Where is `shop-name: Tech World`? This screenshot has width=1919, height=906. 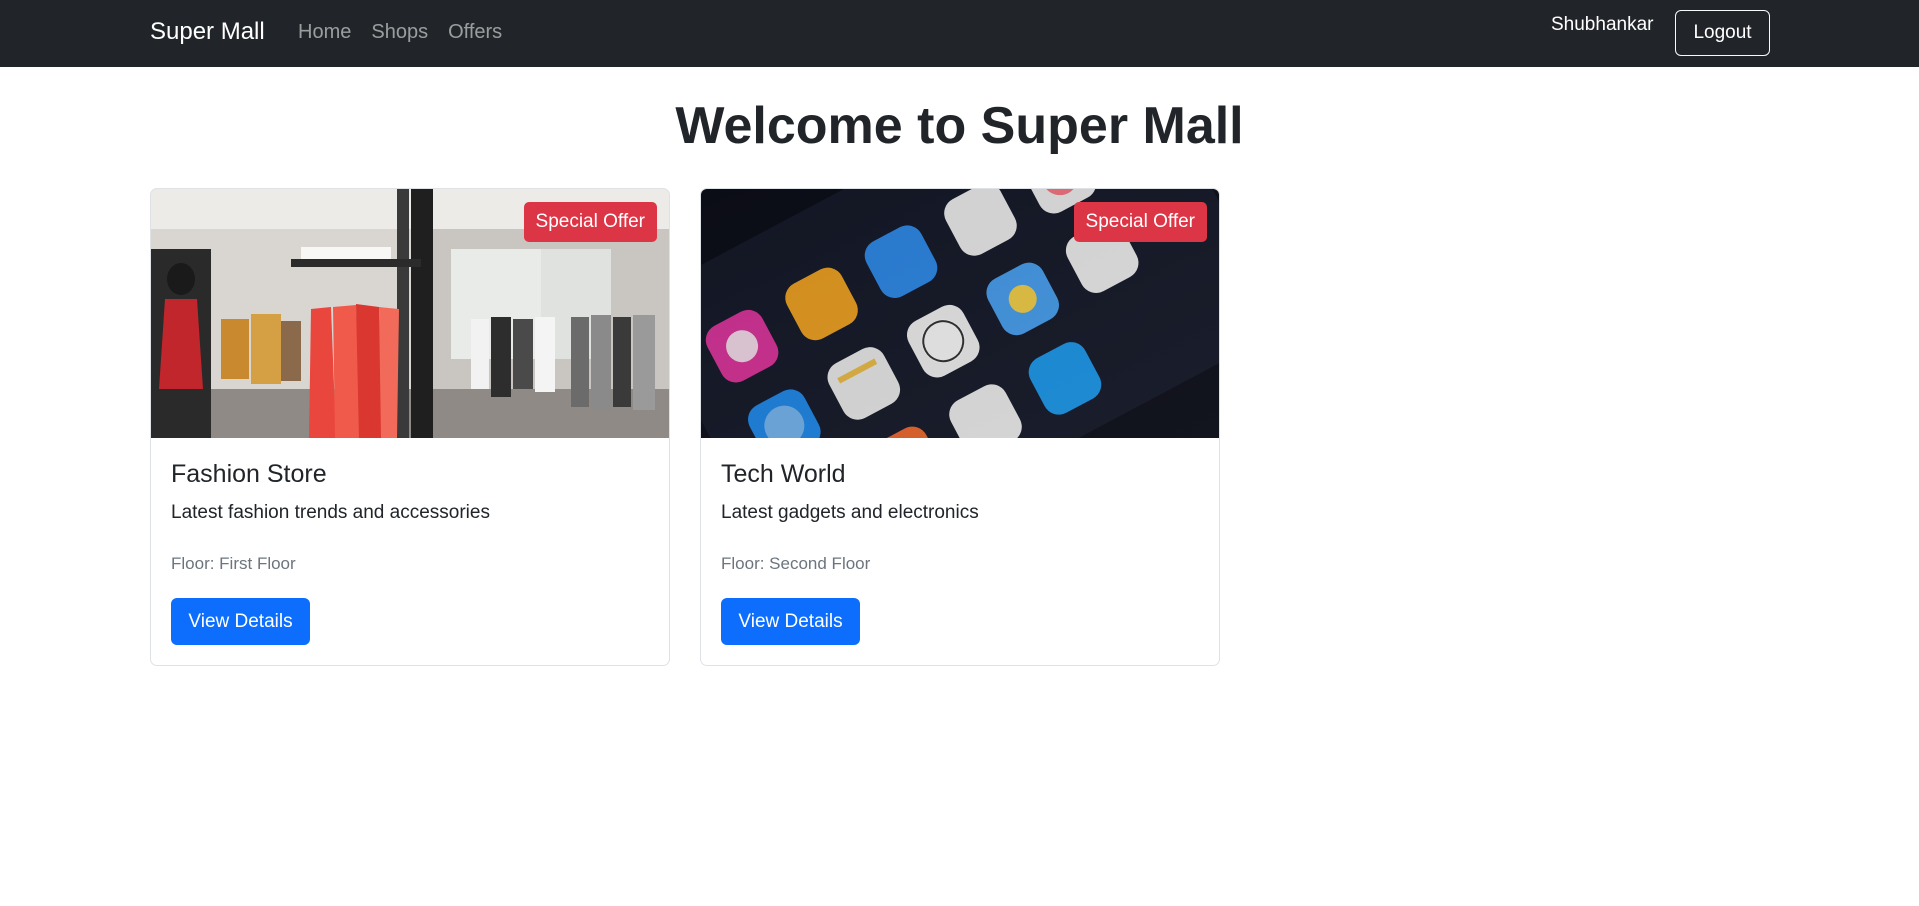 shop-name: Tech World is located at coordinates (783, 474).